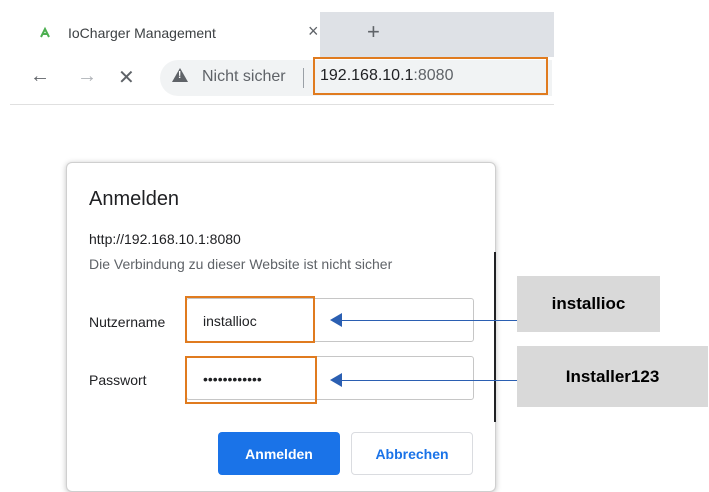  Describe the element at coordinates (588, 304) in the screenshot. I see `username-note: installioc` at that location.